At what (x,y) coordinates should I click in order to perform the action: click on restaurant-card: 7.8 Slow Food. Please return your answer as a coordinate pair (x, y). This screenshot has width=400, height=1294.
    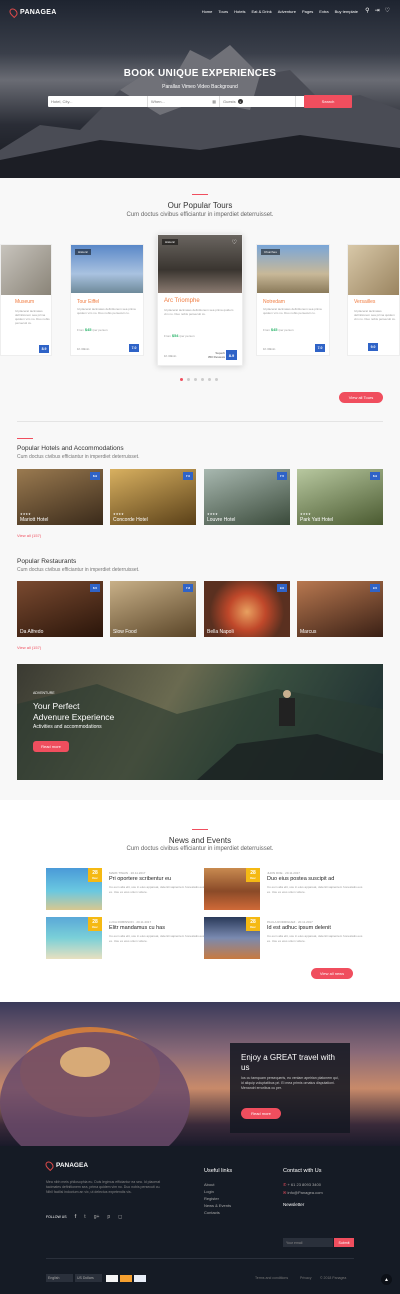
    Looking at the image, I should click on (153, 609).